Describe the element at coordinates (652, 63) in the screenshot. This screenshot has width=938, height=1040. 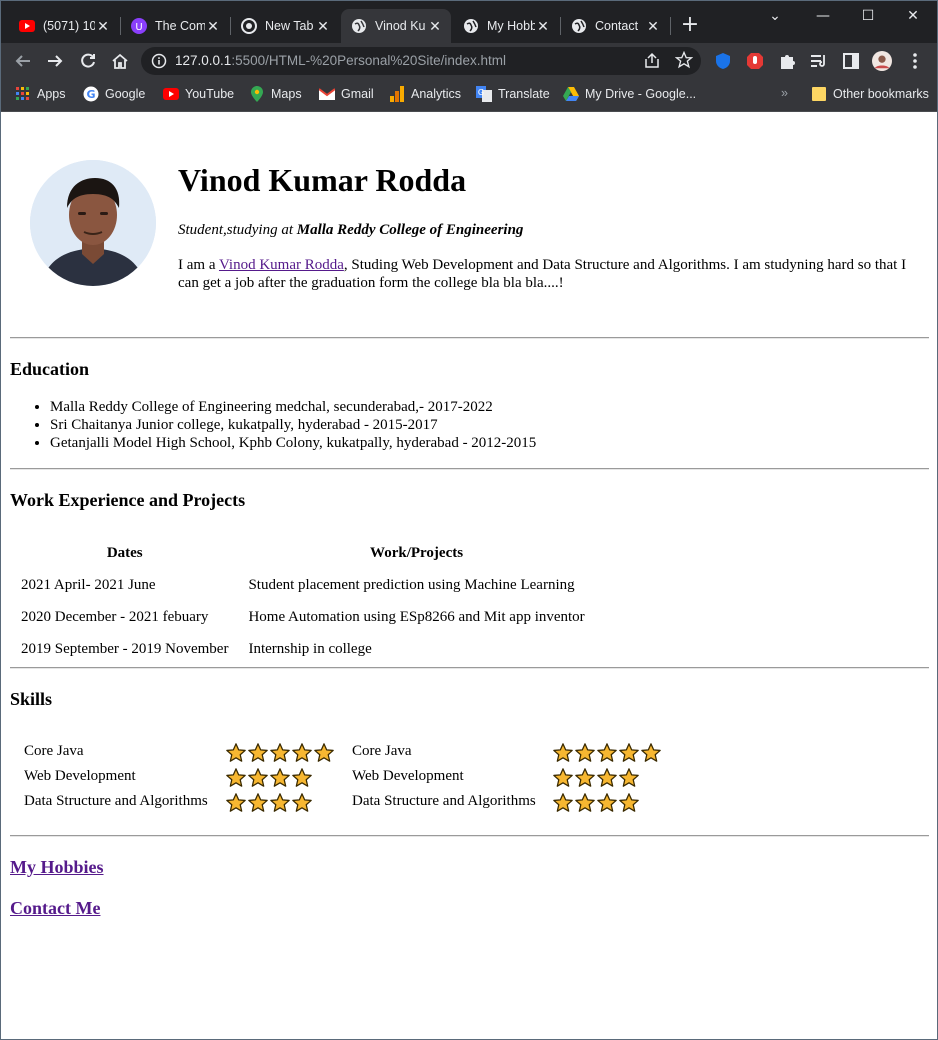
I see `share-icon` at that location.